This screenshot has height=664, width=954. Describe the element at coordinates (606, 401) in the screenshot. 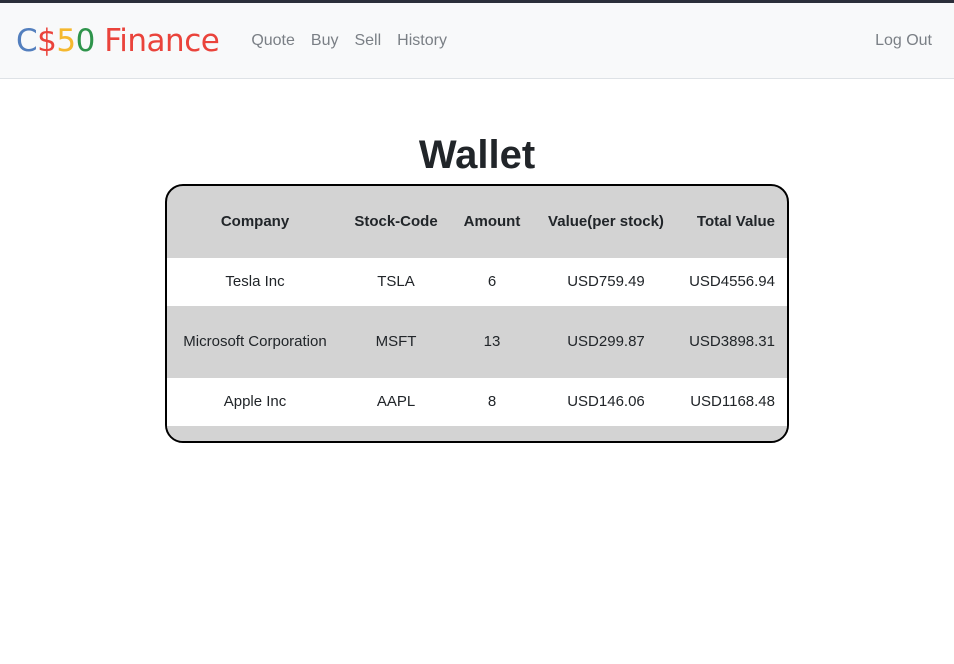

I see `cell-value: USD146.06` at that location.